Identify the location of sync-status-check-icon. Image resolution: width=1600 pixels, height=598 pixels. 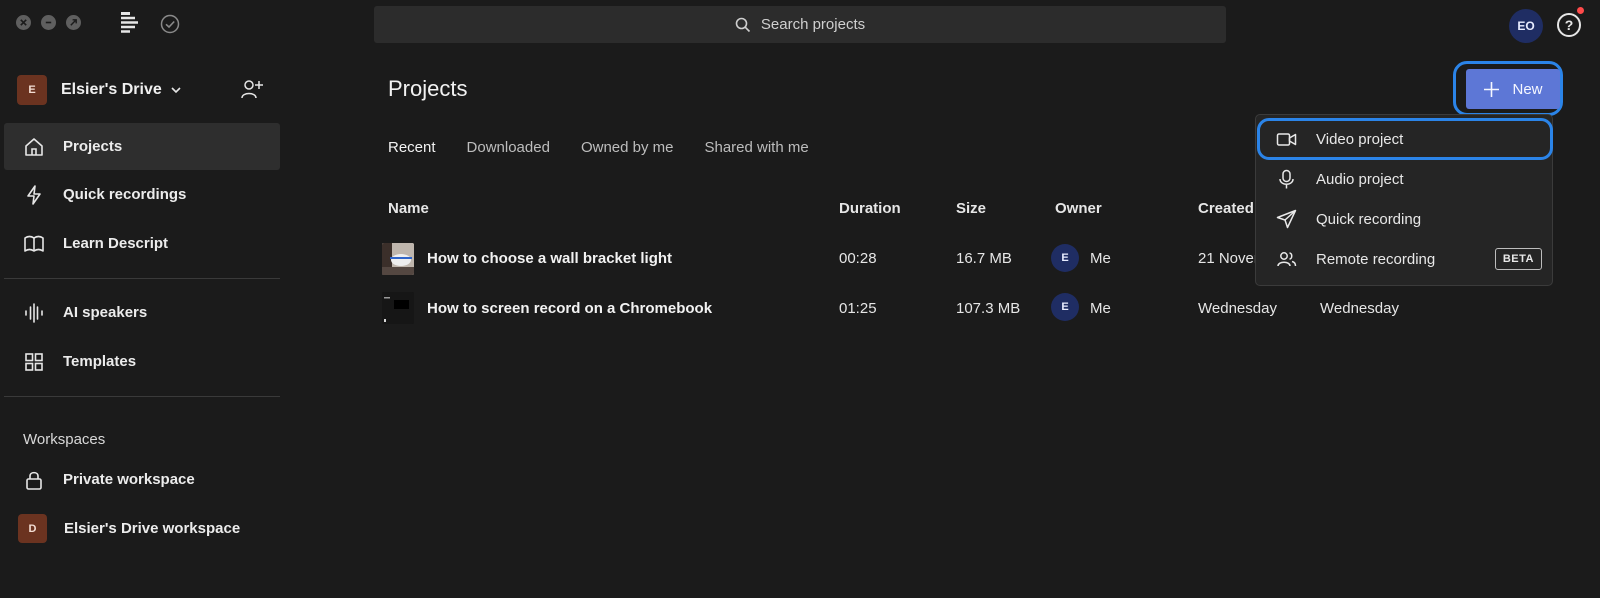
(170, 24).